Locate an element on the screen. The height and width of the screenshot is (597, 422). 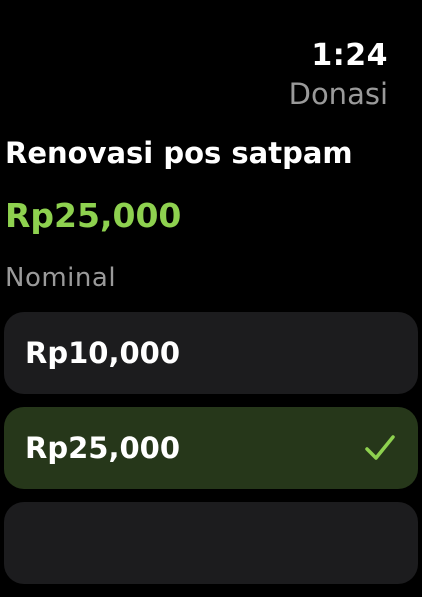
checkmark-icon is located at coordinates (380, 447).